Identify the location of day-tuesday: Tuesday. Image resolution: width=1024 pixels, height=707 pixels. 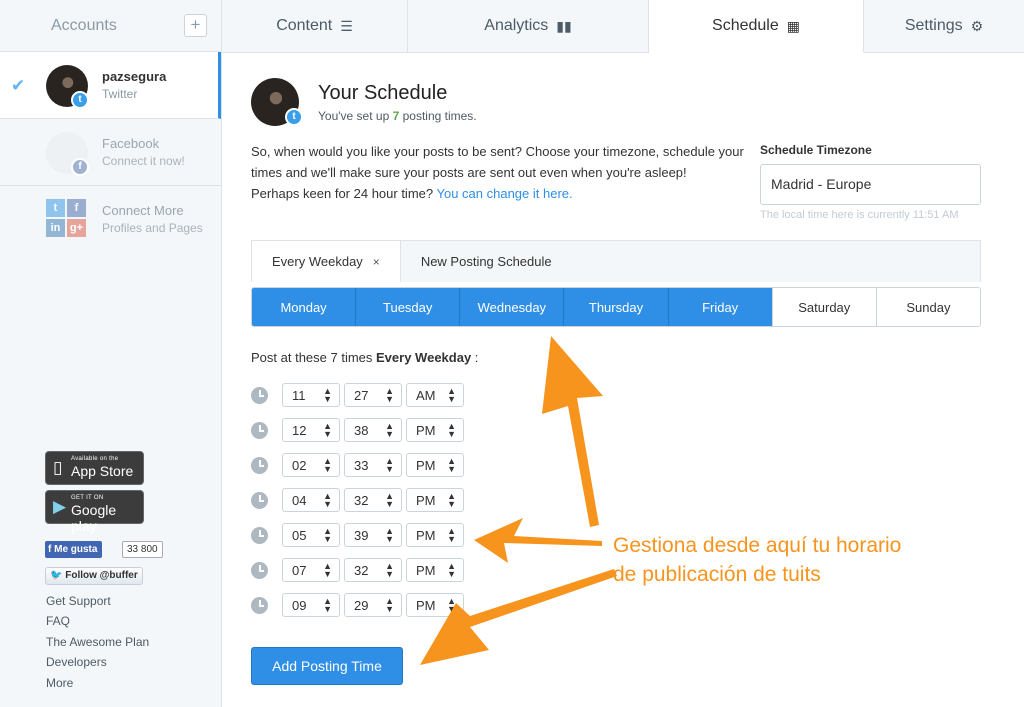
(407, 307).